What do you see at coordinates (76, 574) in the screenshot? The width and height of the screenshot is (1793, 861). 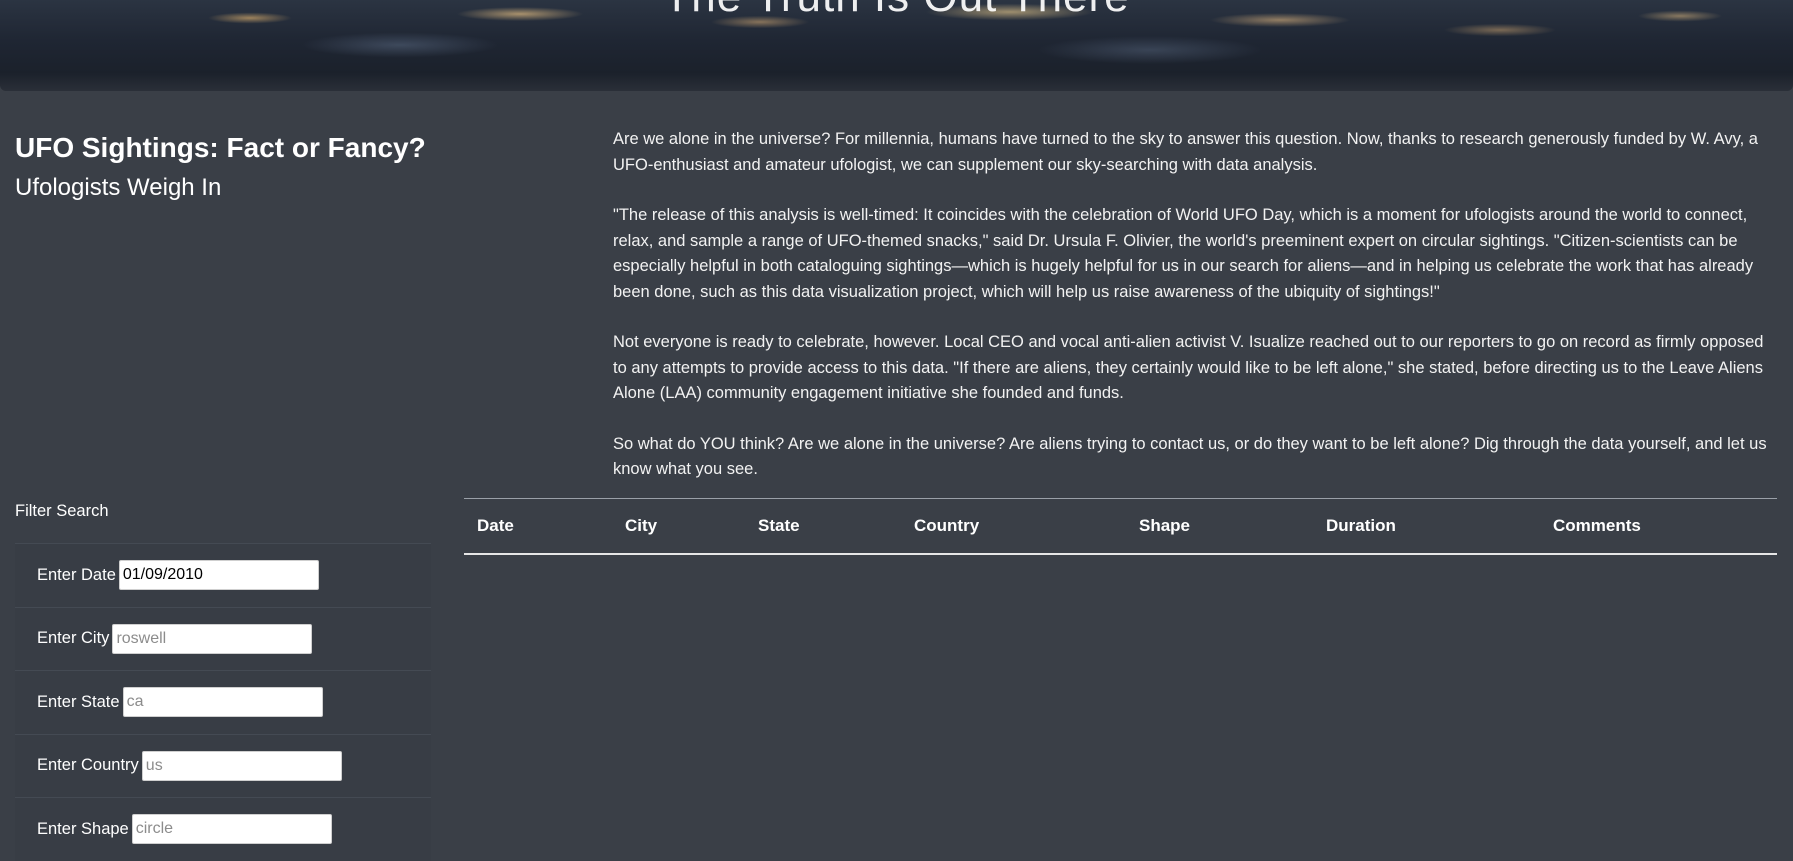 I see `date-label: Enter Date` at bounding box center [76, 574].